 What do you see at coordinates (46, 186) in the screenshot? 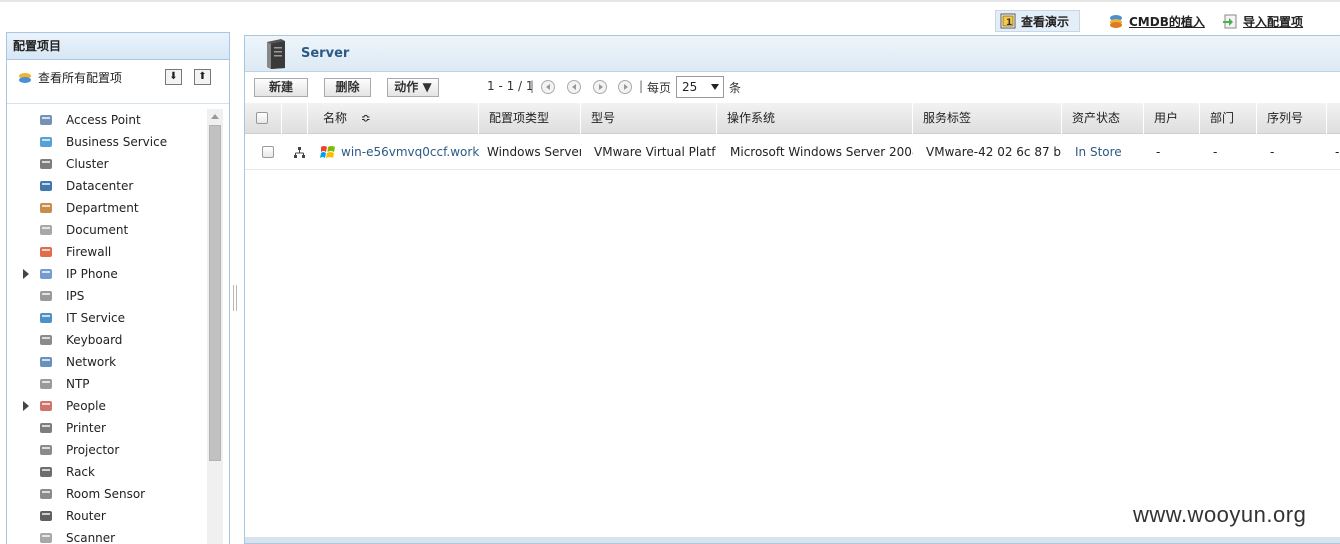
I see `datacenter-icon` at bounding box center [46, 186].